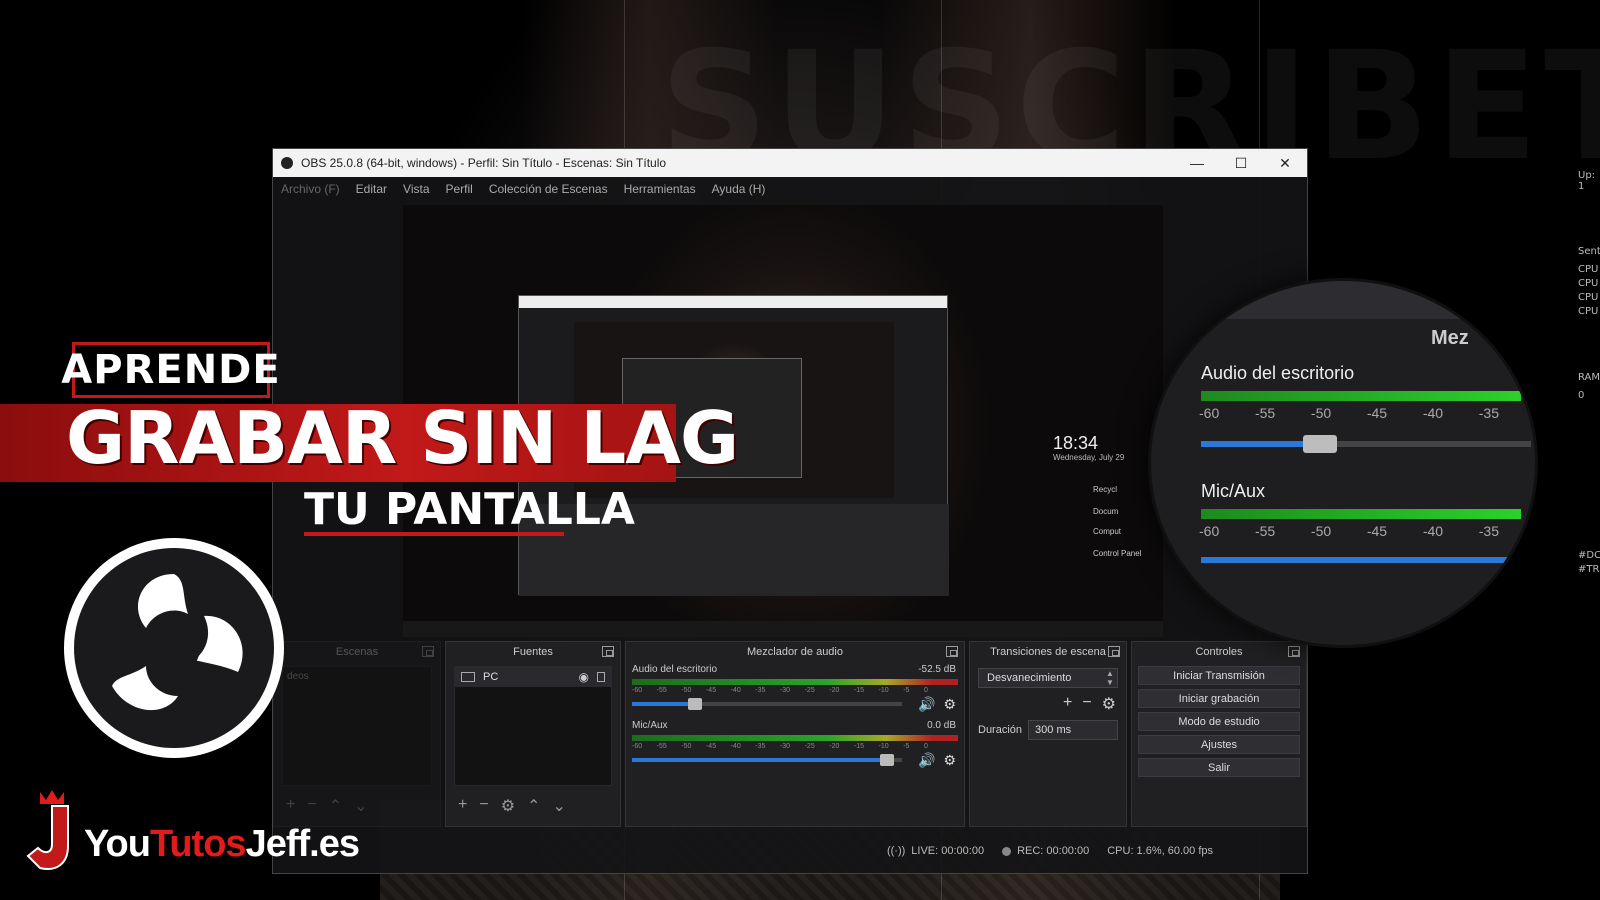 The width and height of the screenshot is (1600, 900). I want to click on menu-archivo: Archivo (F), so click(310, 189).